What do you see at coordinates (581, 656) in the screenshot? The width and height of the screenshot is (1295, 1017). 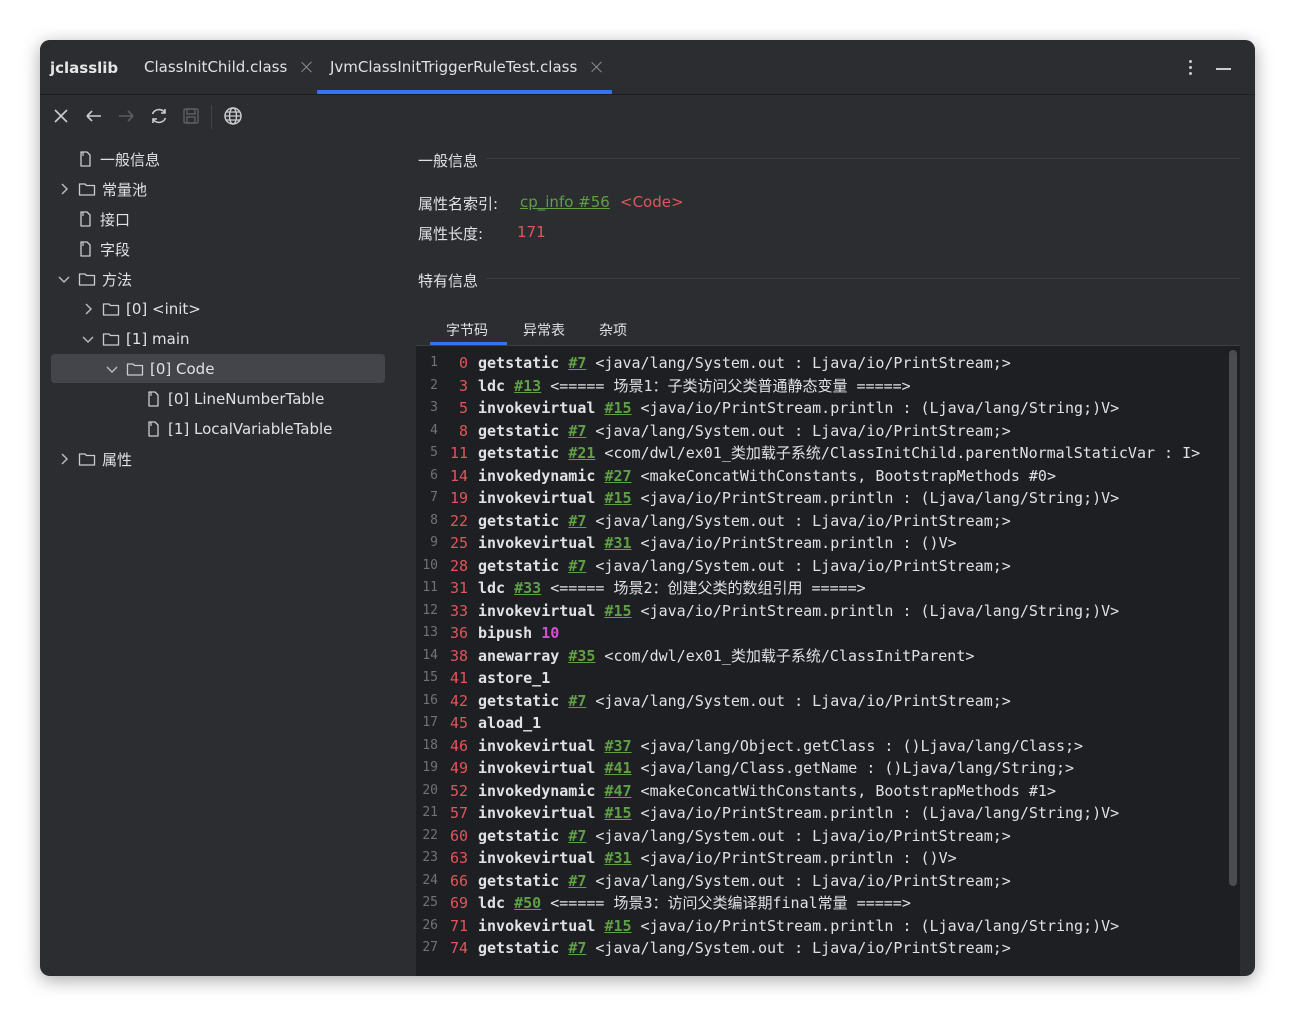 I see `constant-pool-link: #35` at bounding box center [581, 656].